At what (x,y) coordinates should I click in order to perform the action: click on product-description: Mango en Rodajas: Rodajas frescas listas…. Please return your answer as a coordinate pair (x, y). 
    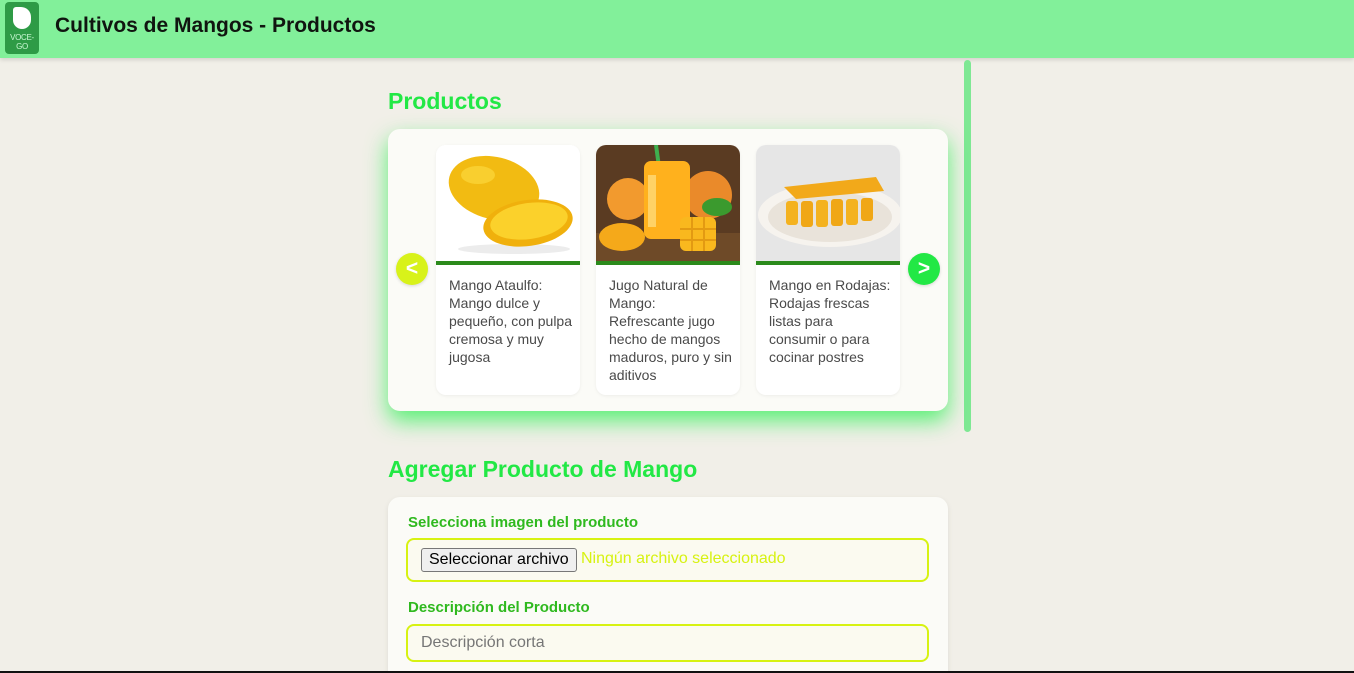
    Looking at the image, I should click on (830, 321).